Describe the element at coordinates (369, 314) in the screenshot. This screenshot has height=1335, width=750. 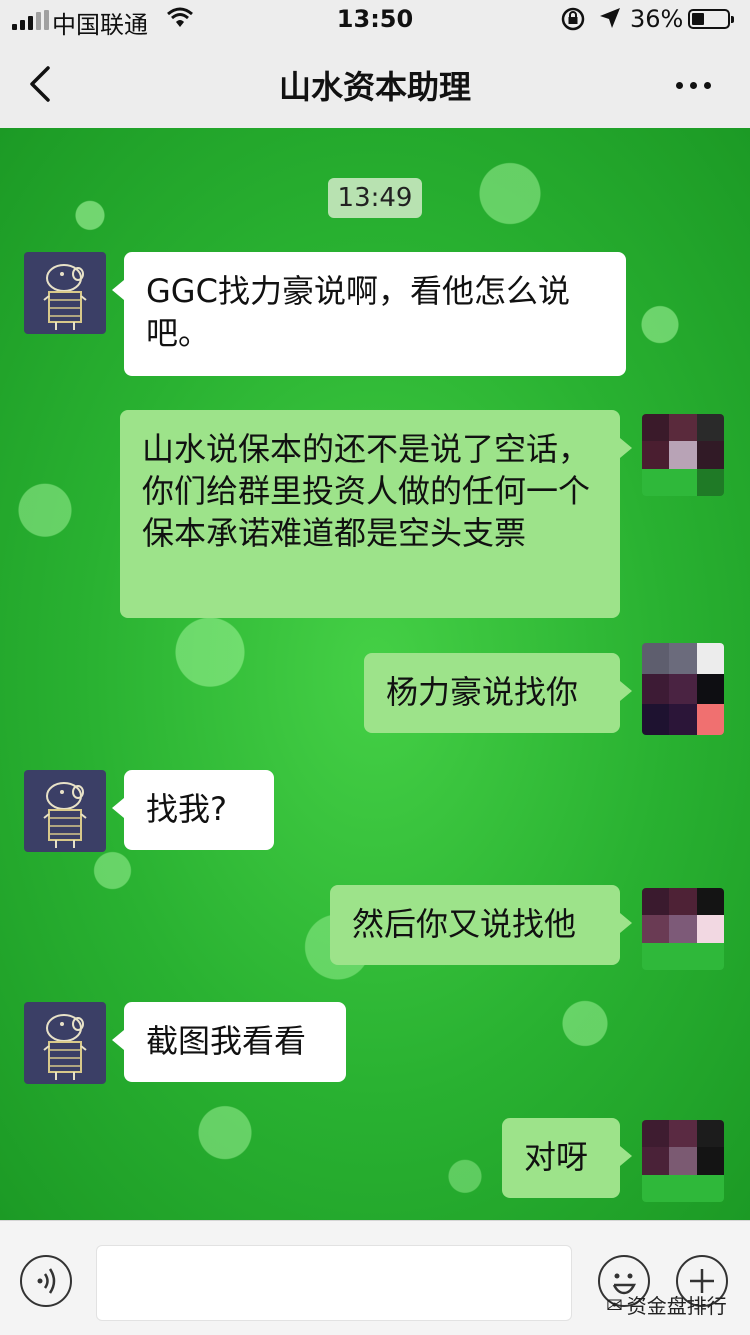
I see `message-bubble-incoming: GGC找力豪说啊，看他怎么说吧。` at that location.